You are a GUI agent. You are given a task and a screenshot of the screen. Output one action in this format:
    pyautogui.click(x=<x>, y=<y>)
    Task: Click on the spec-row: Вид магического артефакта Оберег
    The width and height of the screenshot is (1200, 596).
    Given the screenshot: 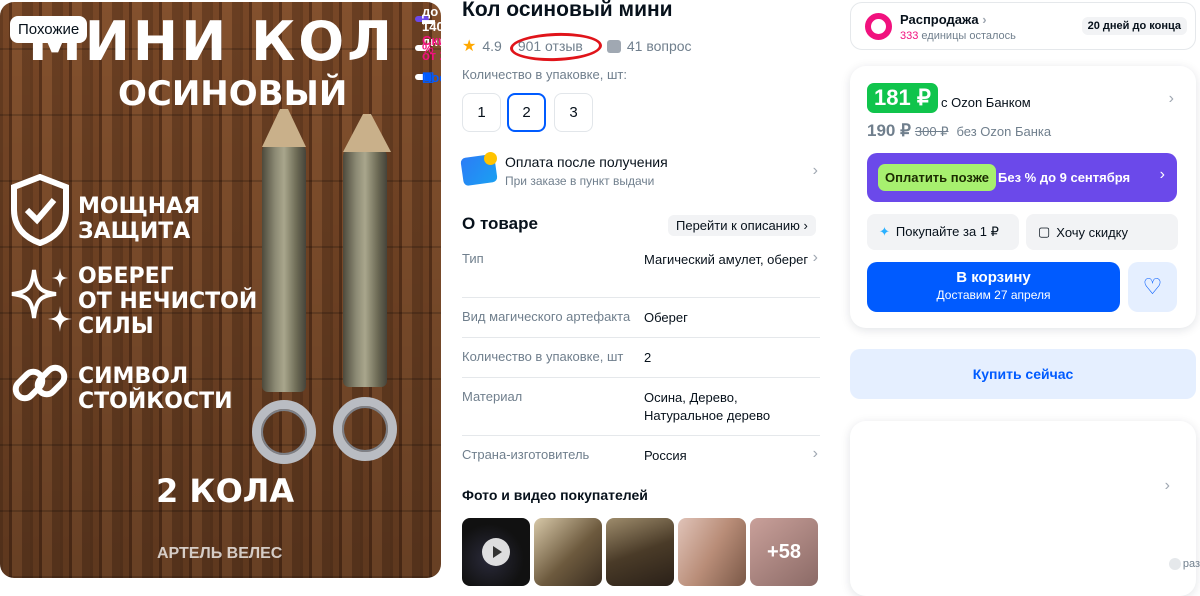 What is the action you would take?
    pyautogui.click(x=641, y=319)
    